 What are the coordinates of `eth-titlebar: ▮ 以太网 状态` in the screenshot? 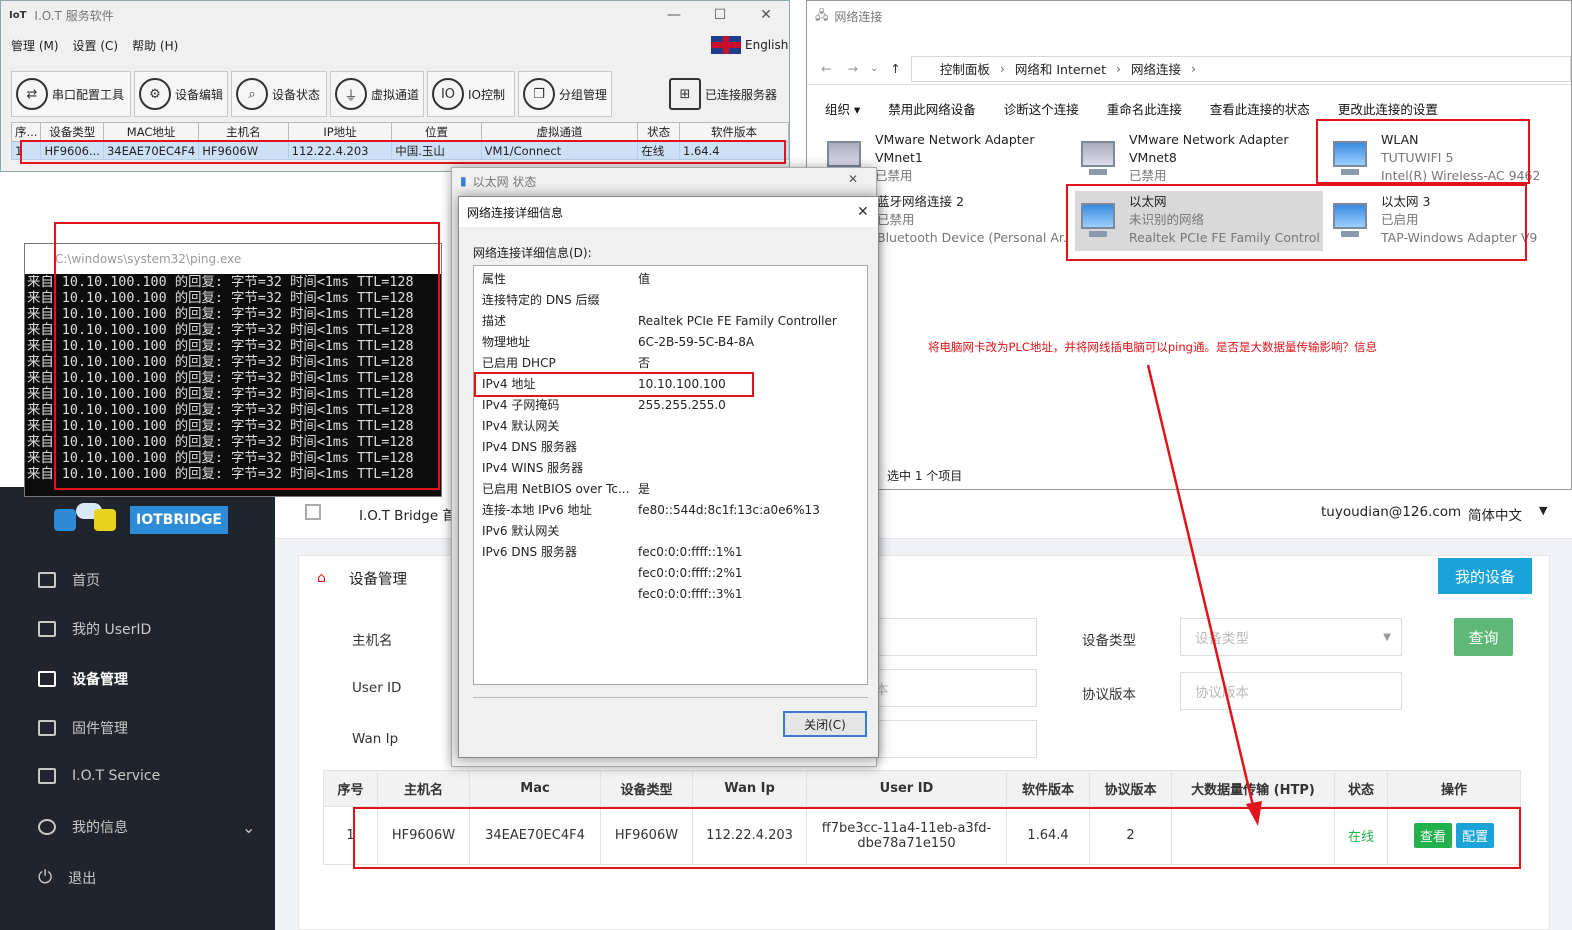 It's located at (664, 181).